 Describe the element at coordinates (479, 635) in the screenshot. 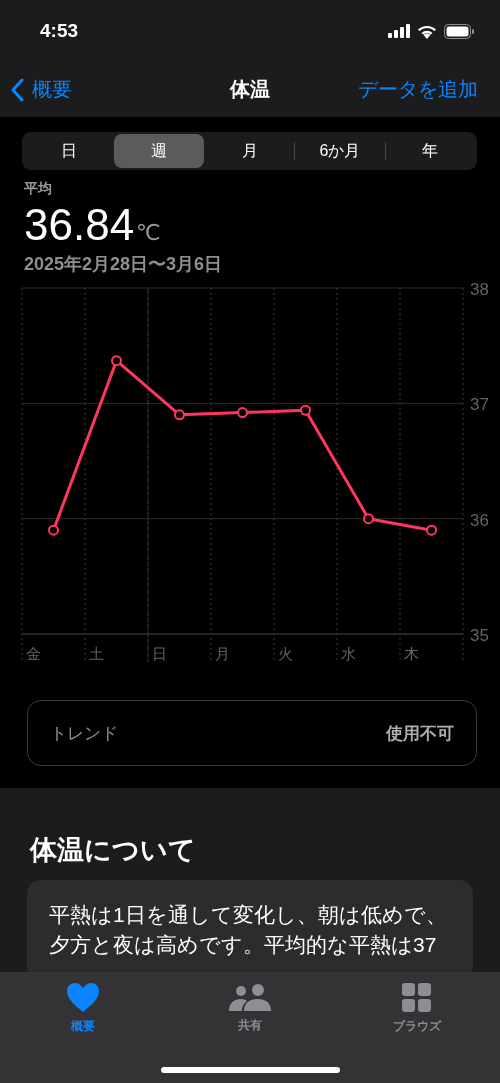

I see `axis-label: 35` at that location.